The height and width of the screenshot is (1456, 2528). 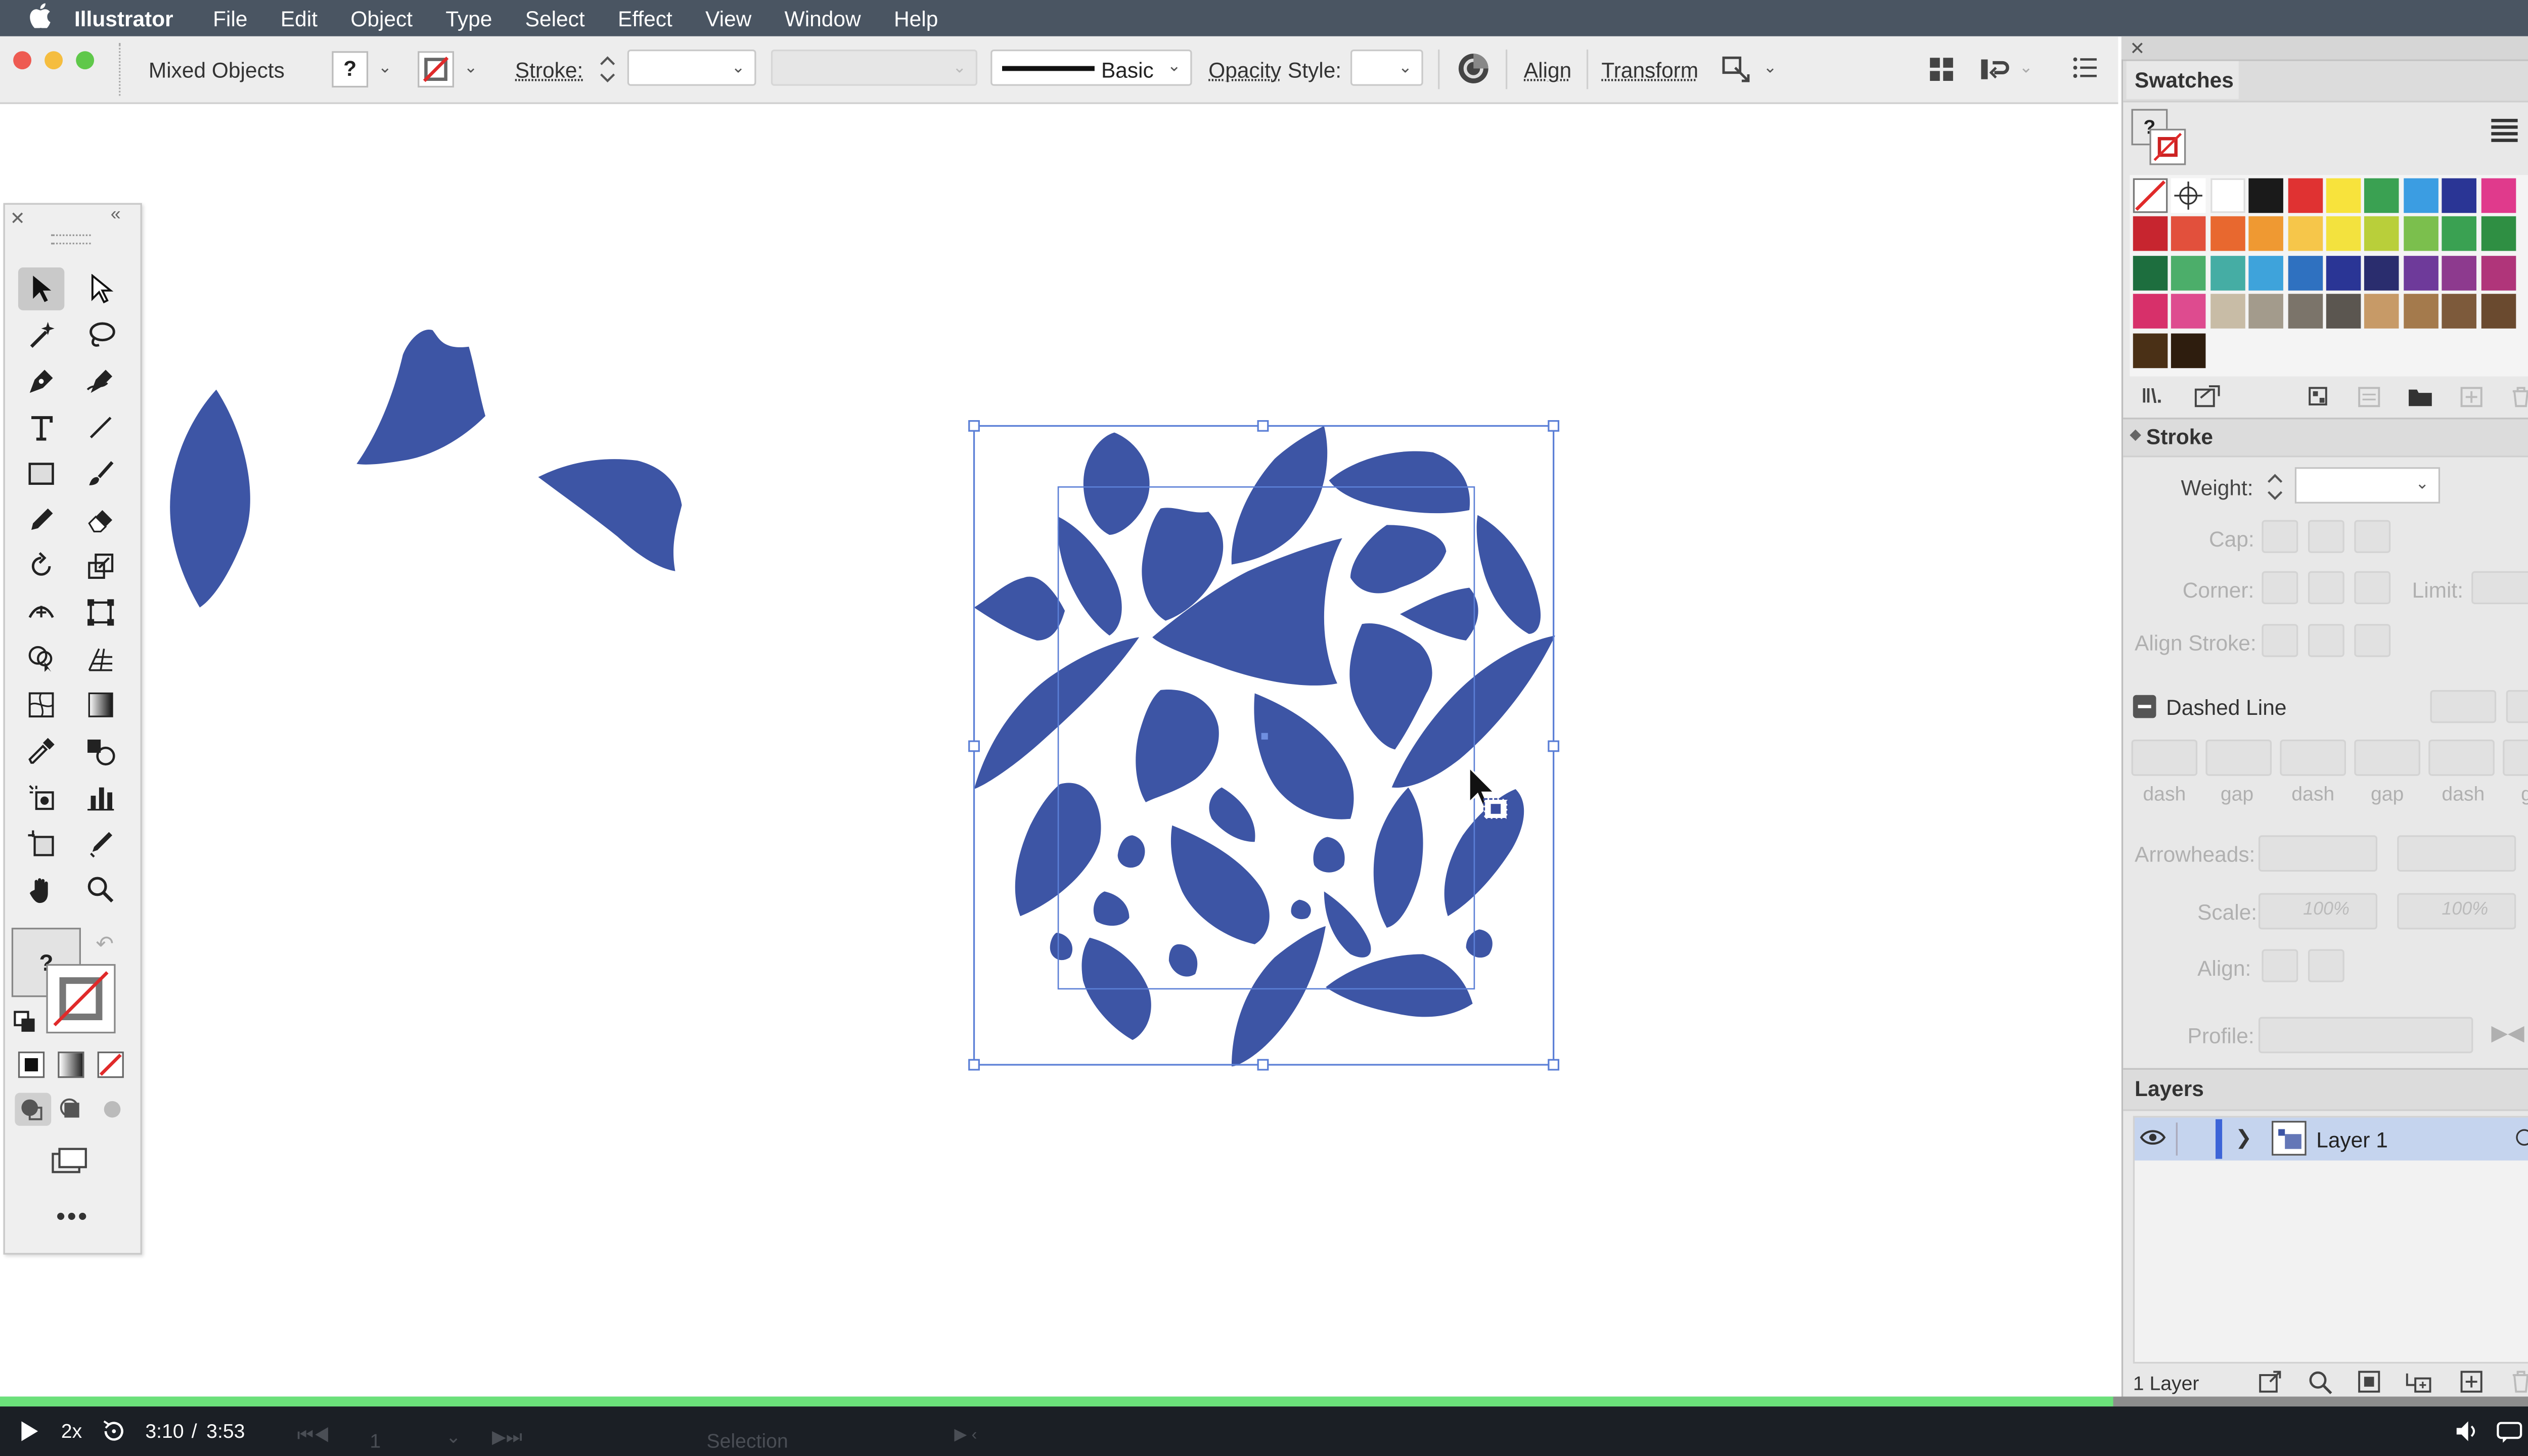 I want to click on hand-tool, so click(x=41, y=890).